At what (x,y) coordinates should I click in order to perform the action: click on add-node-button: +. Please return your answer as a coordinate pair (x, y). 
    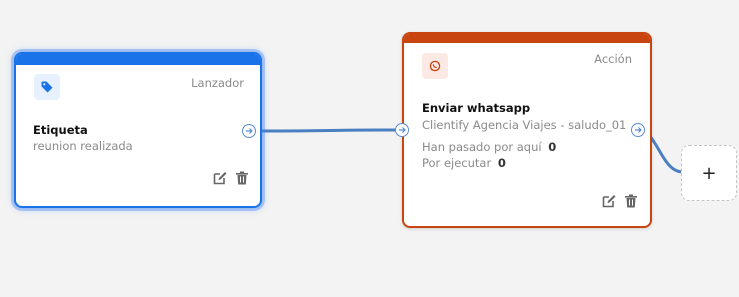
    Looking at the image, I should click on (709, 173).